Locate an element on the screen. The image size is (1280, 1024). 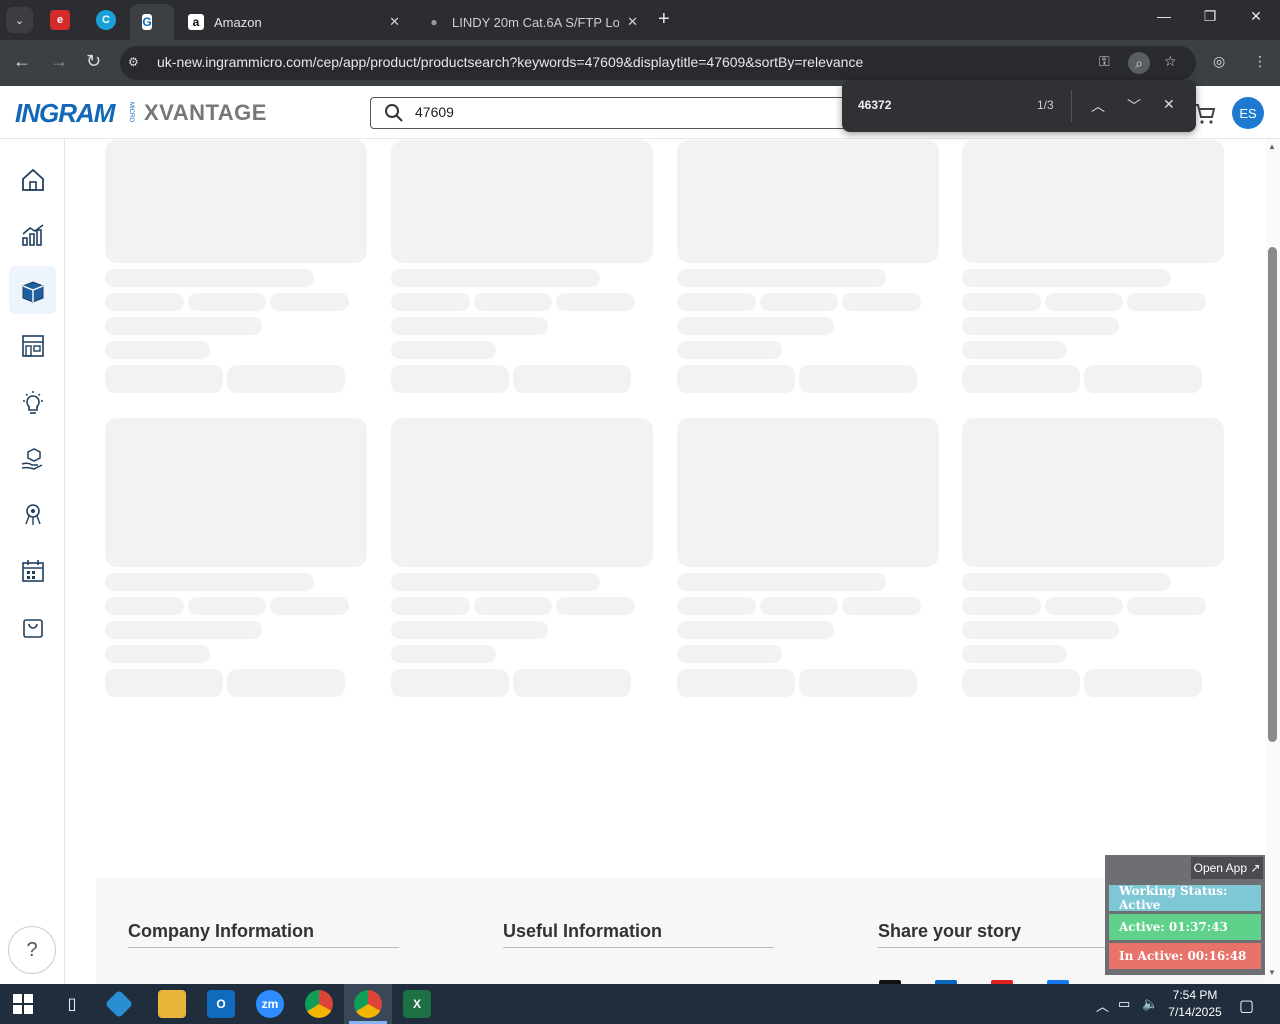
globe-icon: ● is located at coordinates (434, 22).